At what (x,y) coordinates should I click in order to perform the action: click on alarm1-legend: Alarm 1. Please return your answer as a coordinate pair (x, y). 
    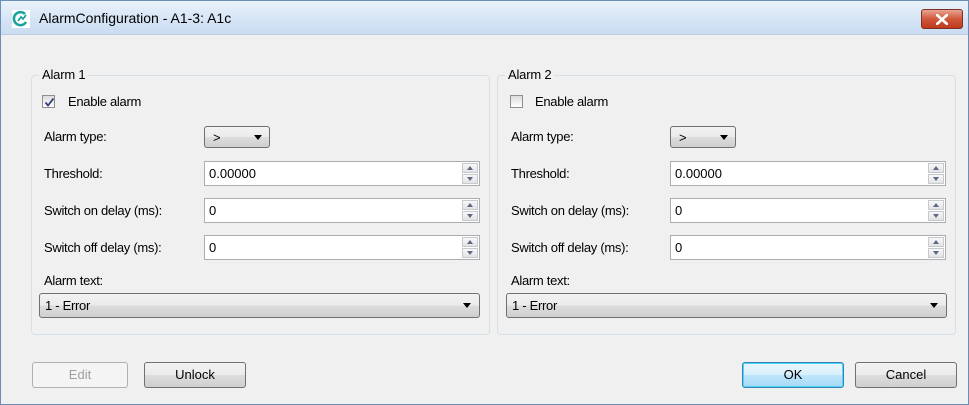
    Looking at the image, I should click on (64, 74).